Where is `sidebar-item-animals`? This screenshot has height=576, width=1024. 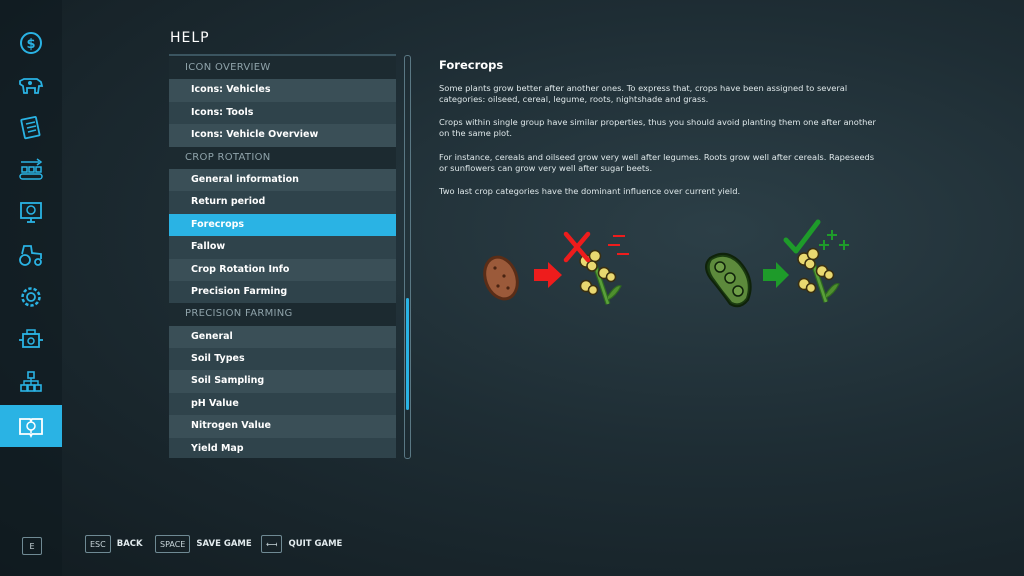 sidebar-item-animals is located at coordinates (31, 85).